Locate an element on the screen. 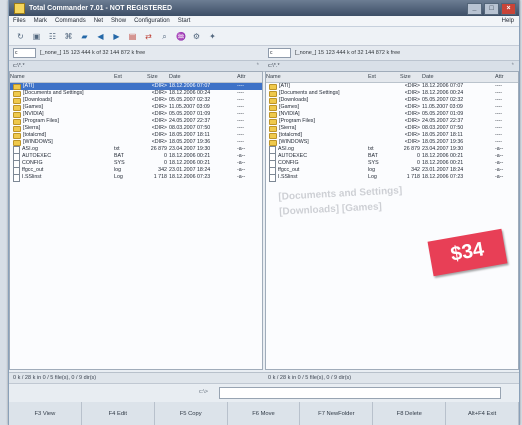 Image resolution: width=522 pixels, height=425 pixels. menu-commands: Commands is located at coordinates (70, 21).